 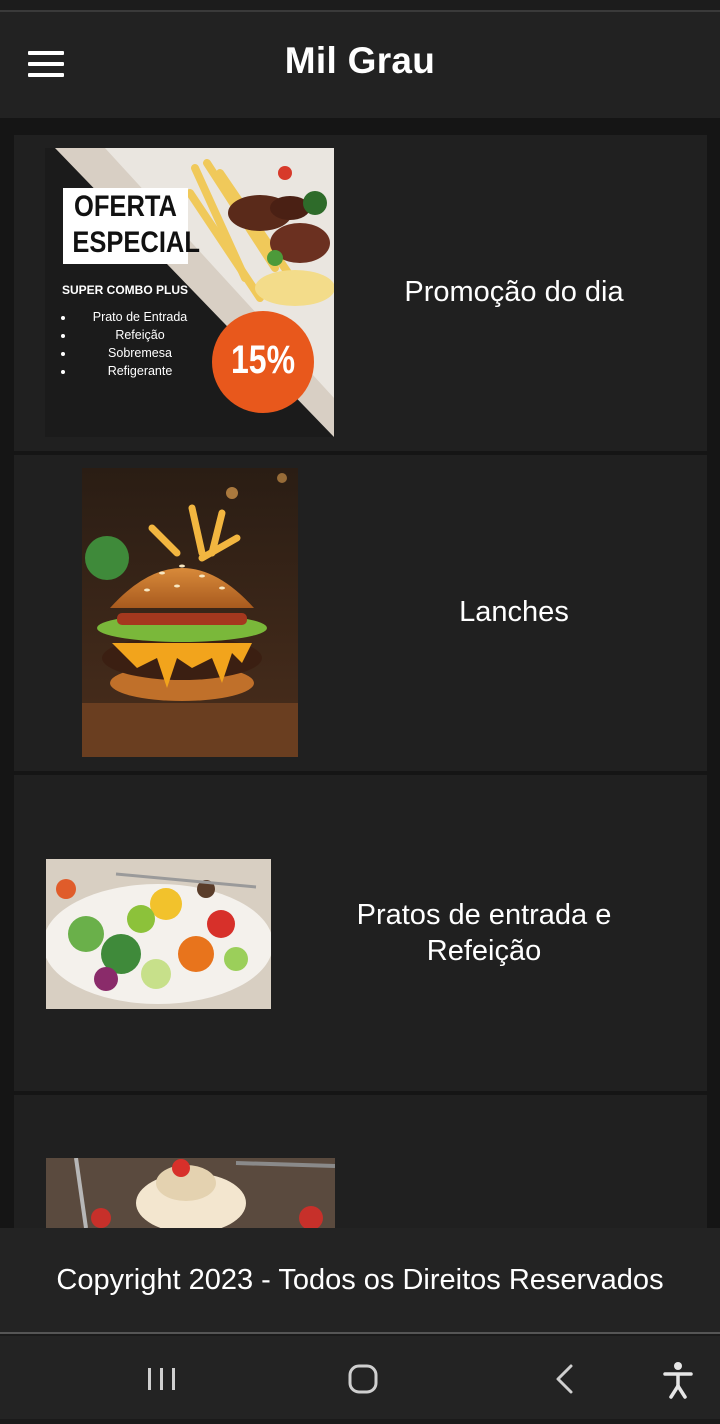 I want to click on salad-illustration, so click(x=158, y=934).